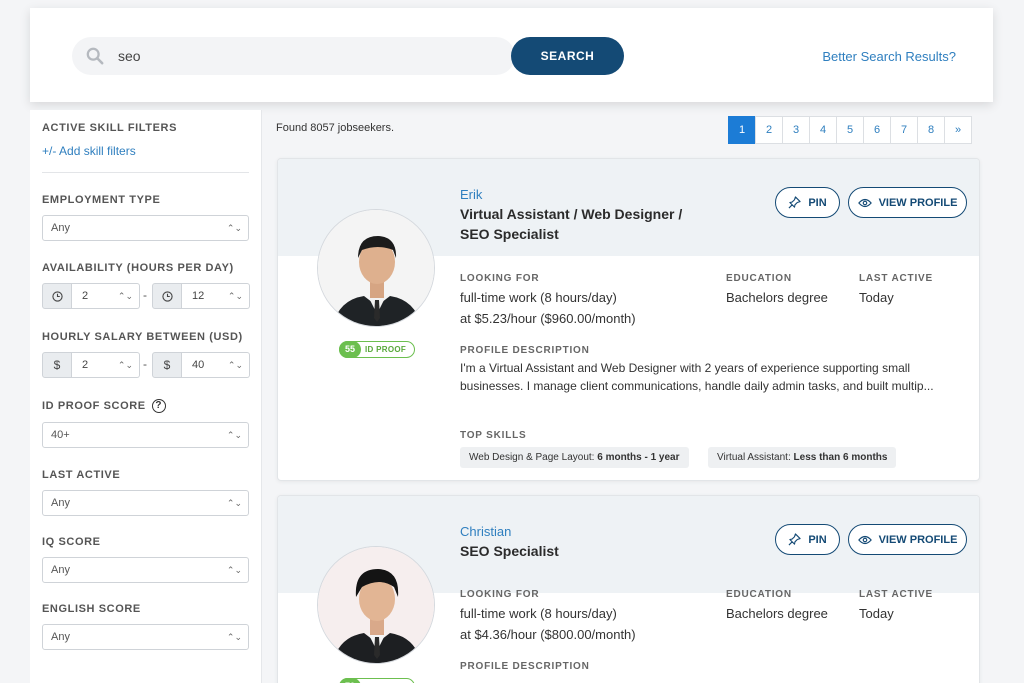  Describe the element at coordinates (101, 200) in the screenshot. I see `employment-type-label: EMPLOYMENT TYPE` at that location.